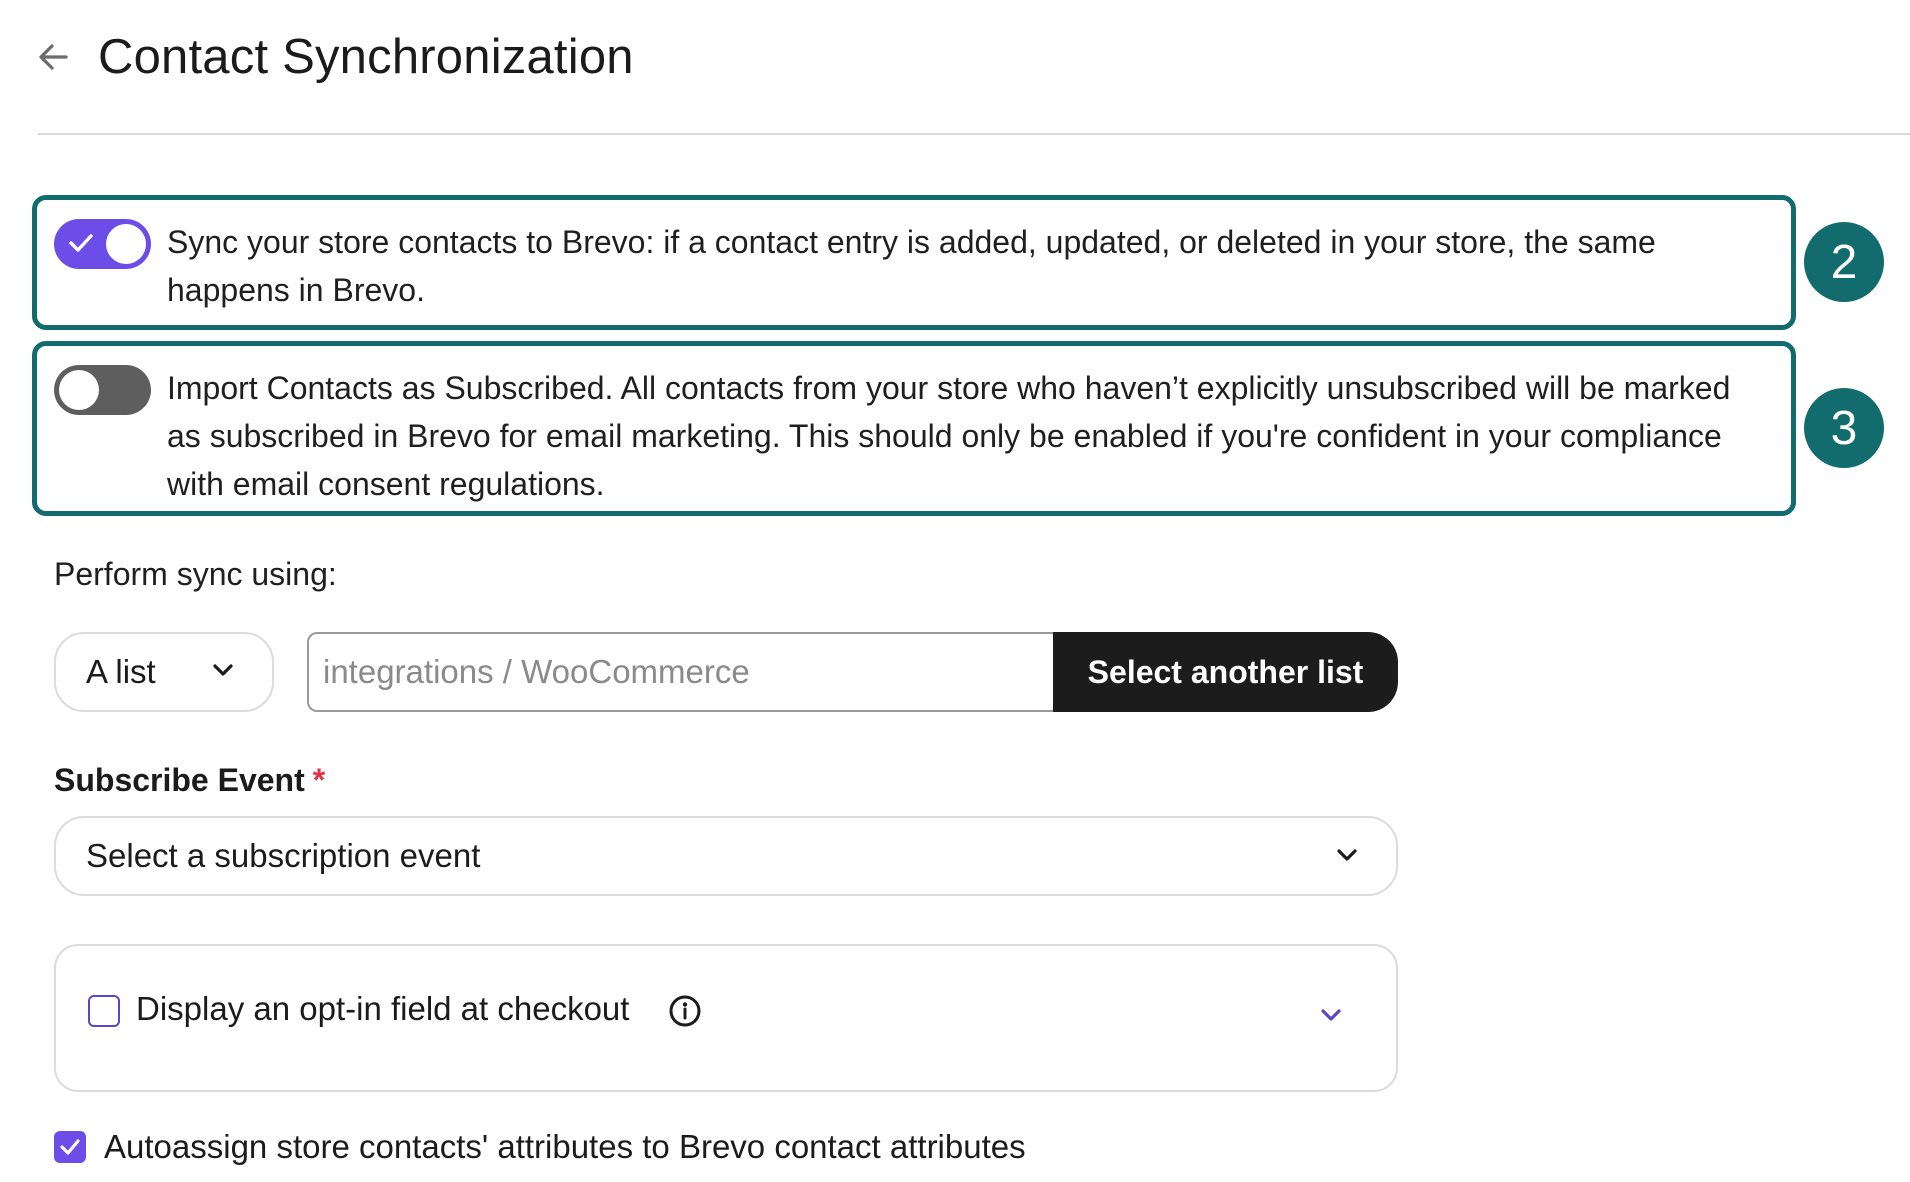 This screenshot has height=1182, width=1910. Describe the element at coordinates (1225, 672) in the screenshot. I see `select-another-list-button: Select another list` at that location.